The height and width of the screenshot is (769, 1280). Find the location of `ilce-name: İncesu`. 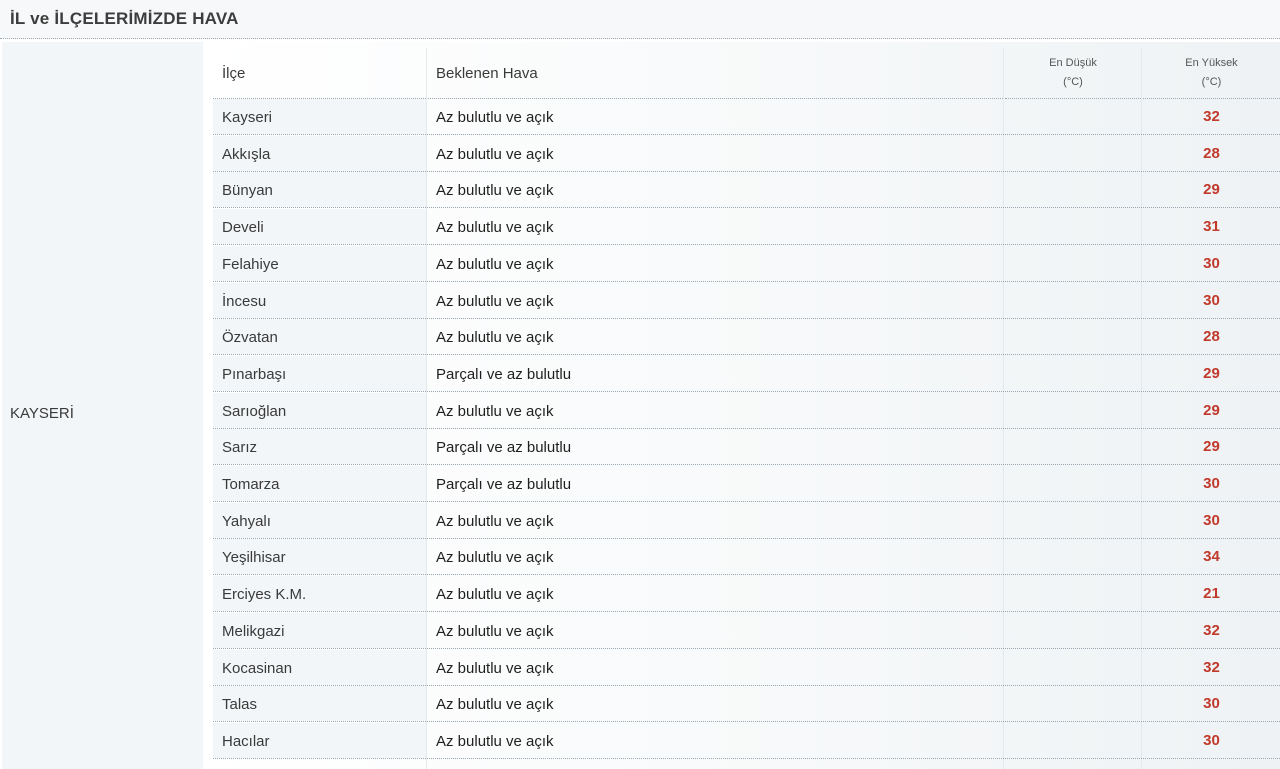

ilce-name: İncesu is located at coordinates (244, 301).